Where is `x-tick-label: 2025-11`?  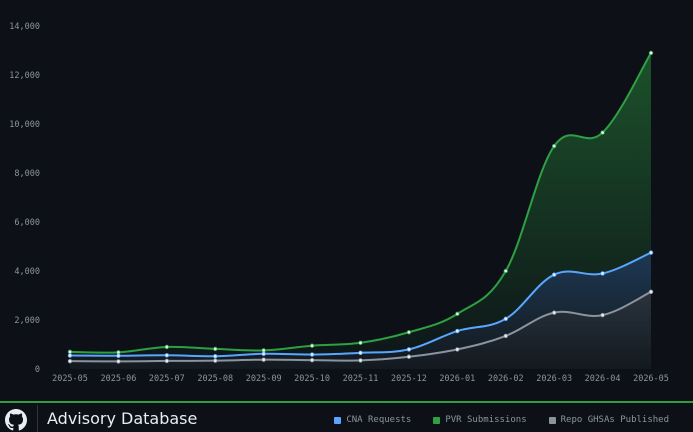 x-tick-label: 2025-11 is located at coordinates (361, 379).